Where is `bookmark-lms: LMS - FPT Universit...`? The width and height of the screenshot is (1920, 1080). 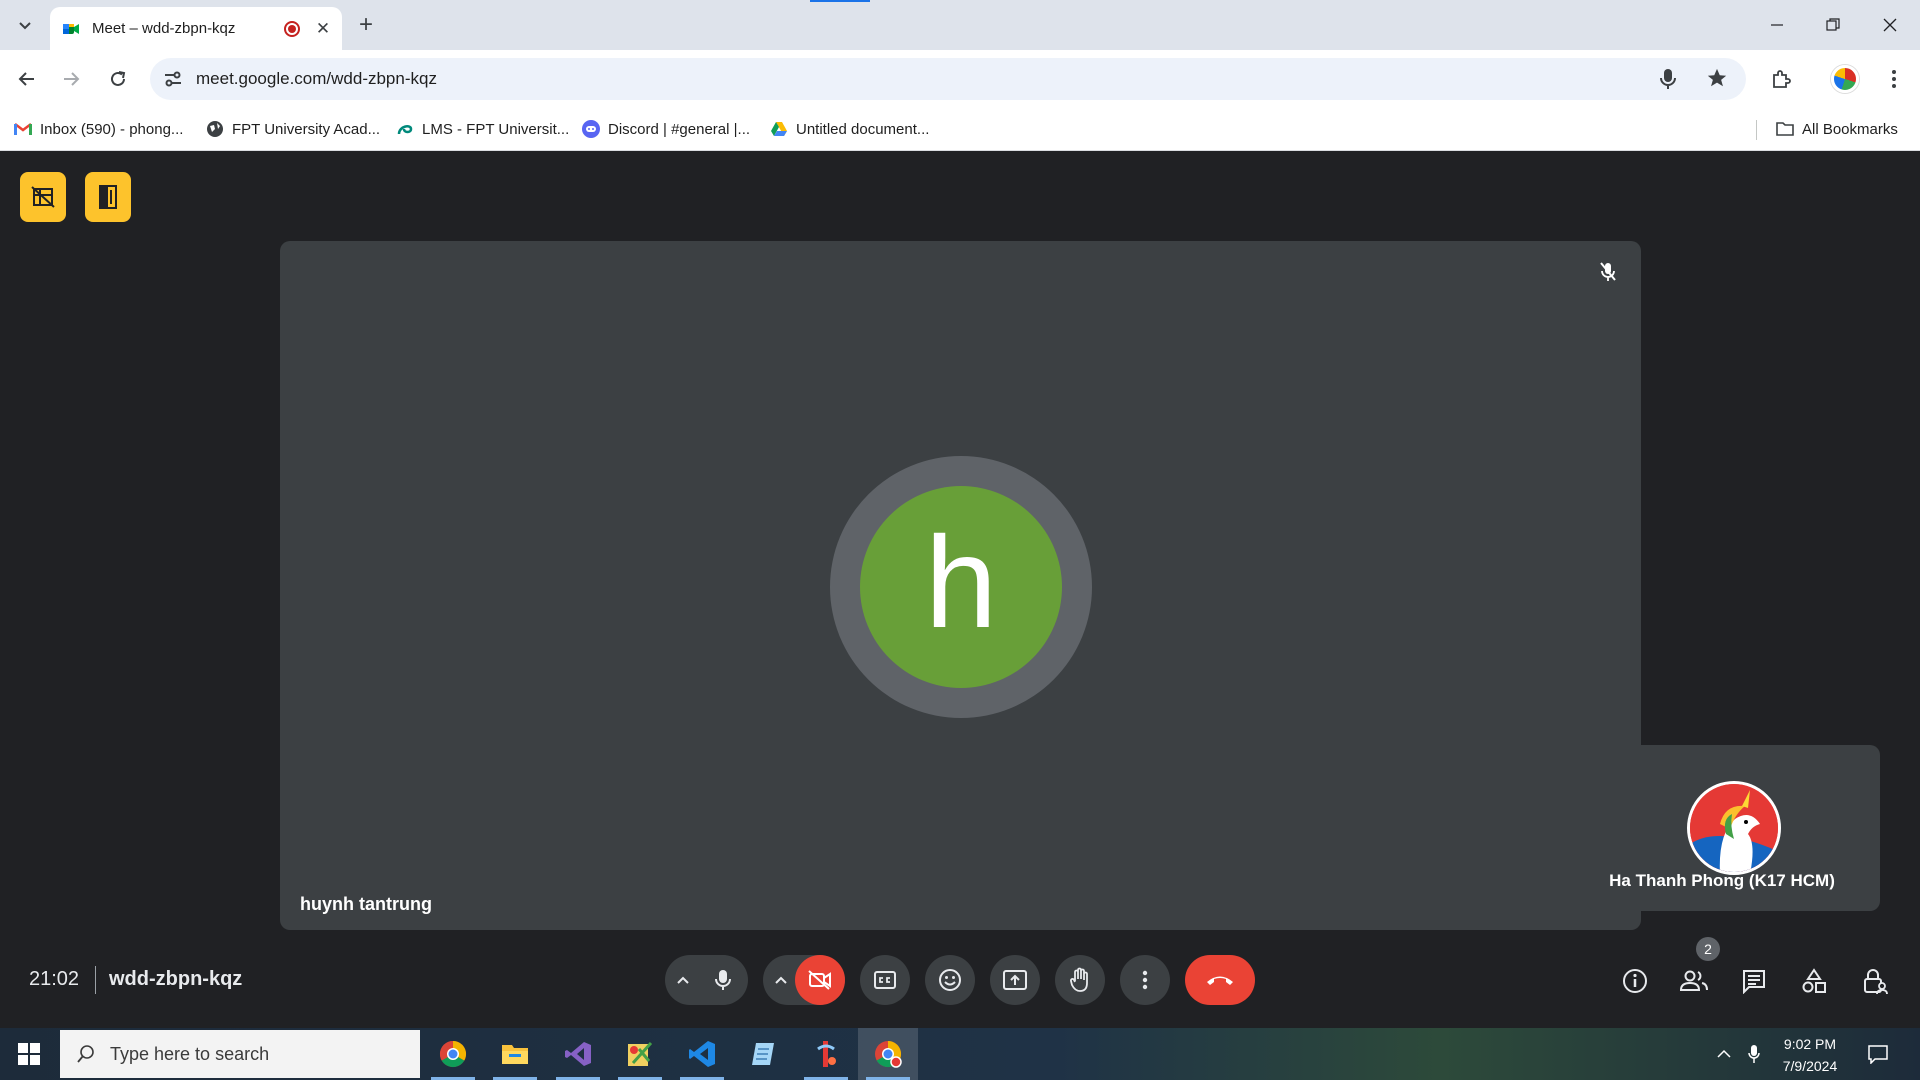 bookmark-lms: LMS - FPT Universit... is located at coordinates (482, 129).